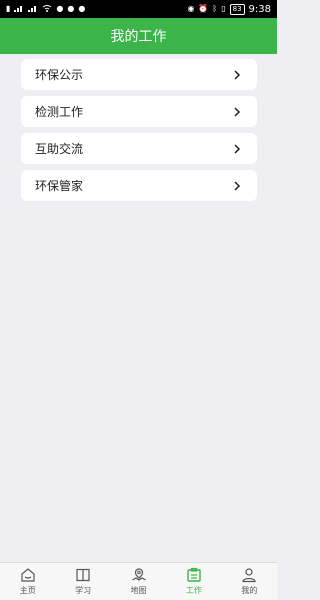  I want to click on status-bar: ▮ ● ● ● ◉ ⏰ ᛒ ▯ 83 9:38, so click(138, 9).